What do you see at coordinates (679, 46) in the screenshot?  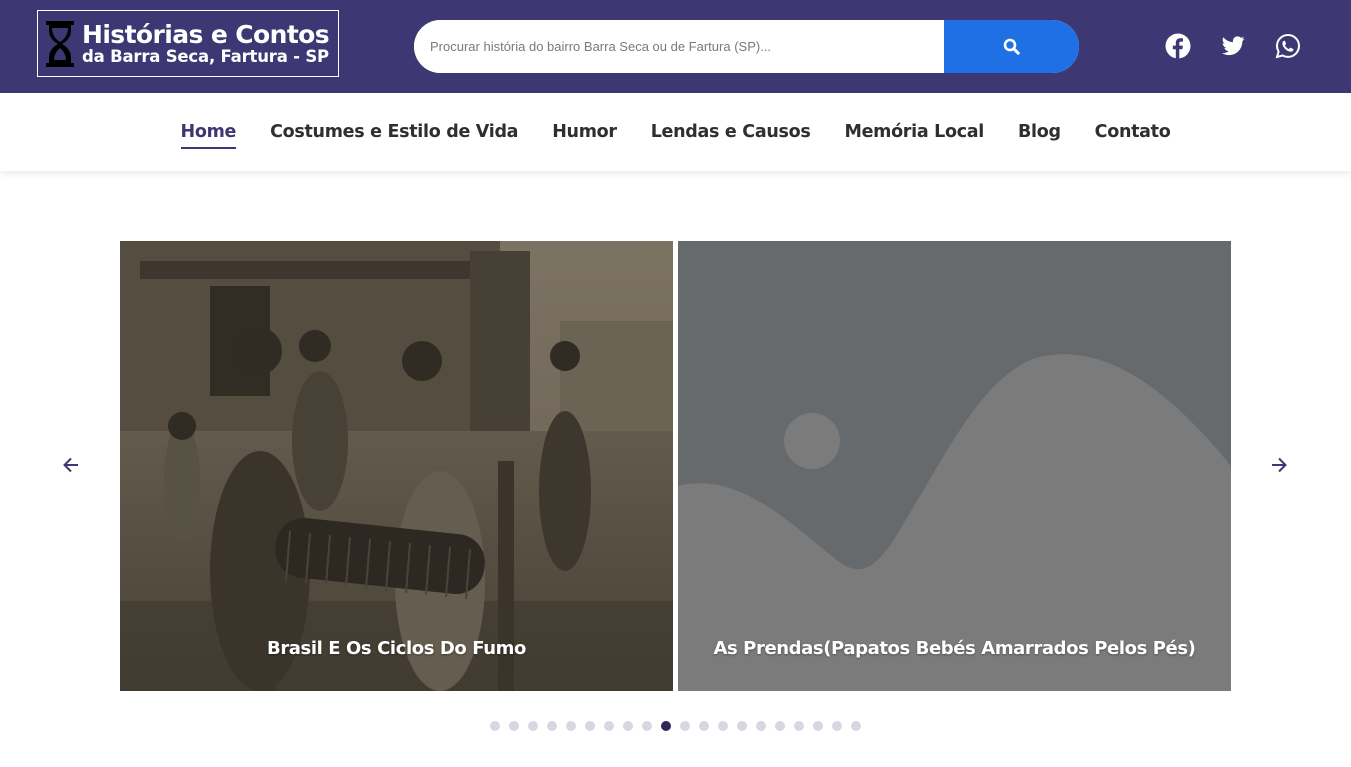 I see `search-input` at bounding box center [679, 46].